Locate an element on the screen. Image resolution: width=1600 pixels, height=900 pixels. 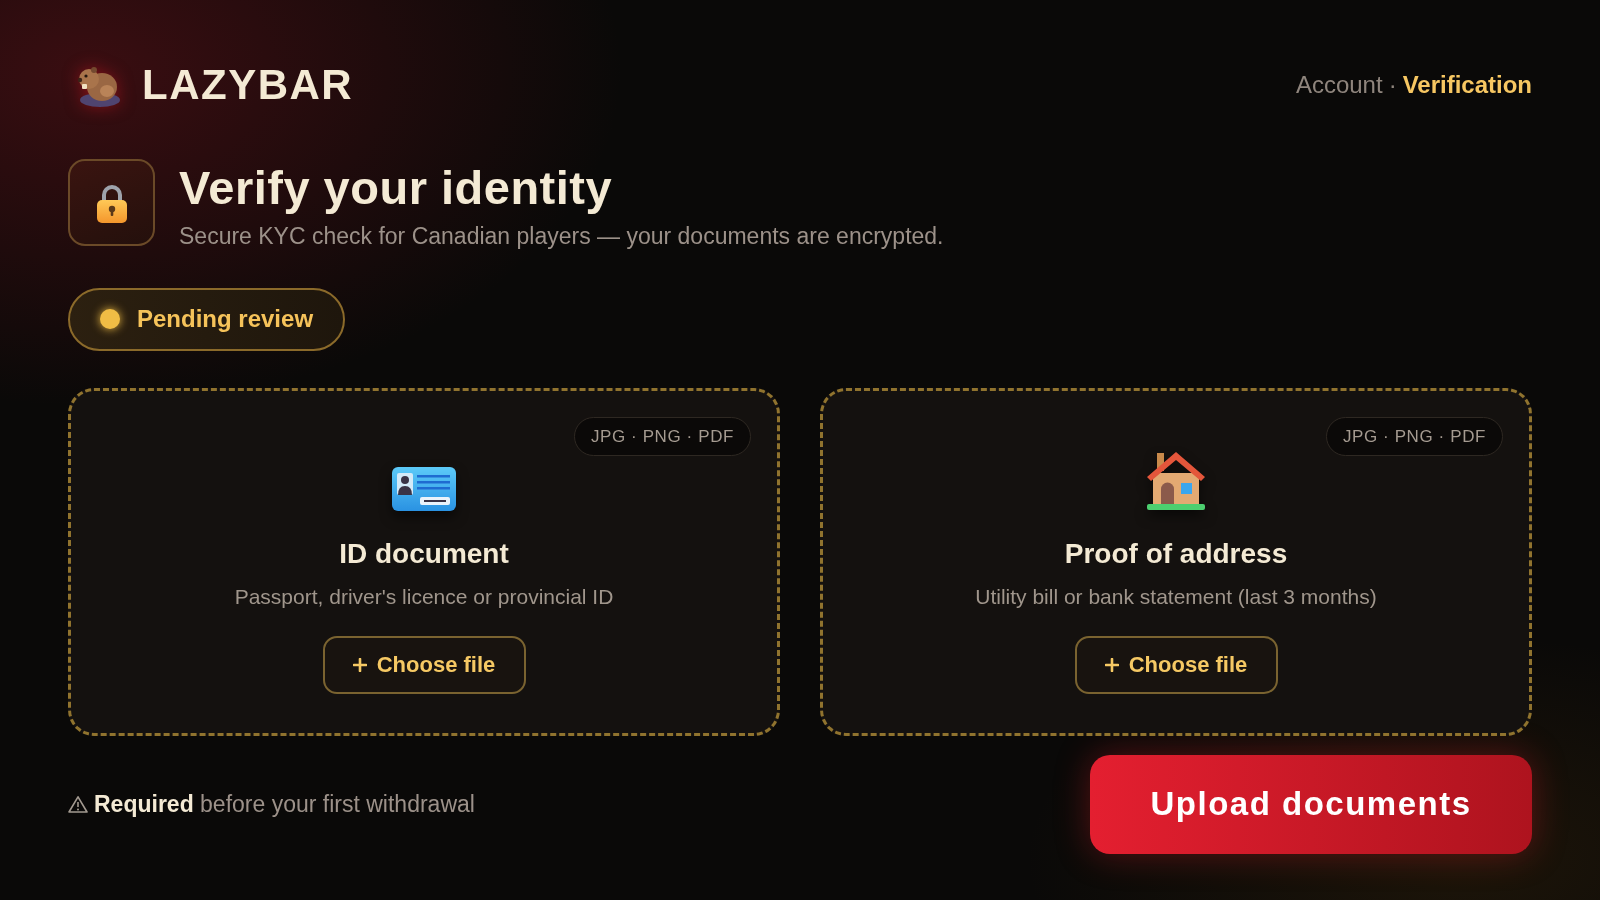
card-description: Passport, driver's licence or provincial ID is located at coordinates (424, 596).